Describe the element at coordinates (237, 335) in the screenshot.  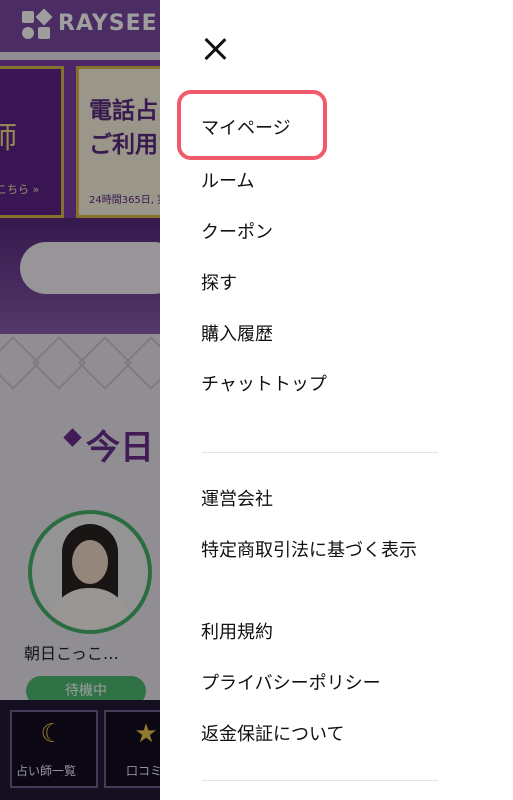
I see `menu-item-purchase-history: 購入履歴` at that location.